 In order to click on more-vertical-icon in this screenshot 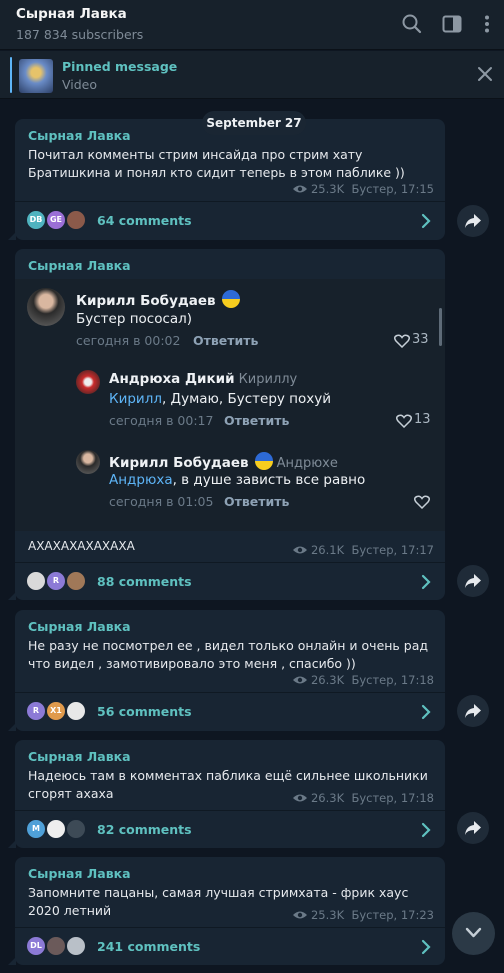, I will do `click(487, 24)`.